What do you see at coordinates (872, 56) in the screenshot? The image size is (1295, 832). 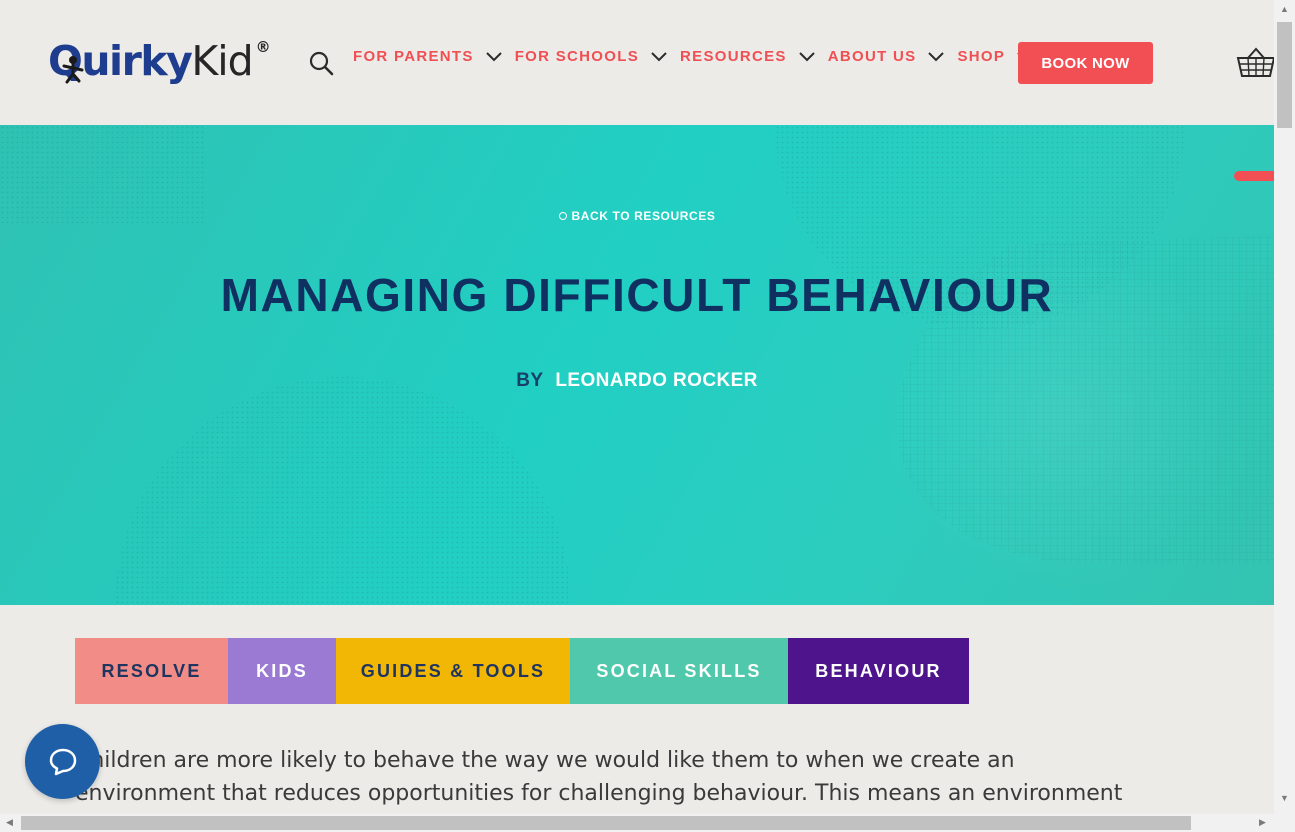 I see `nav-label: ABOUT US` at bounding box center [872, 56].